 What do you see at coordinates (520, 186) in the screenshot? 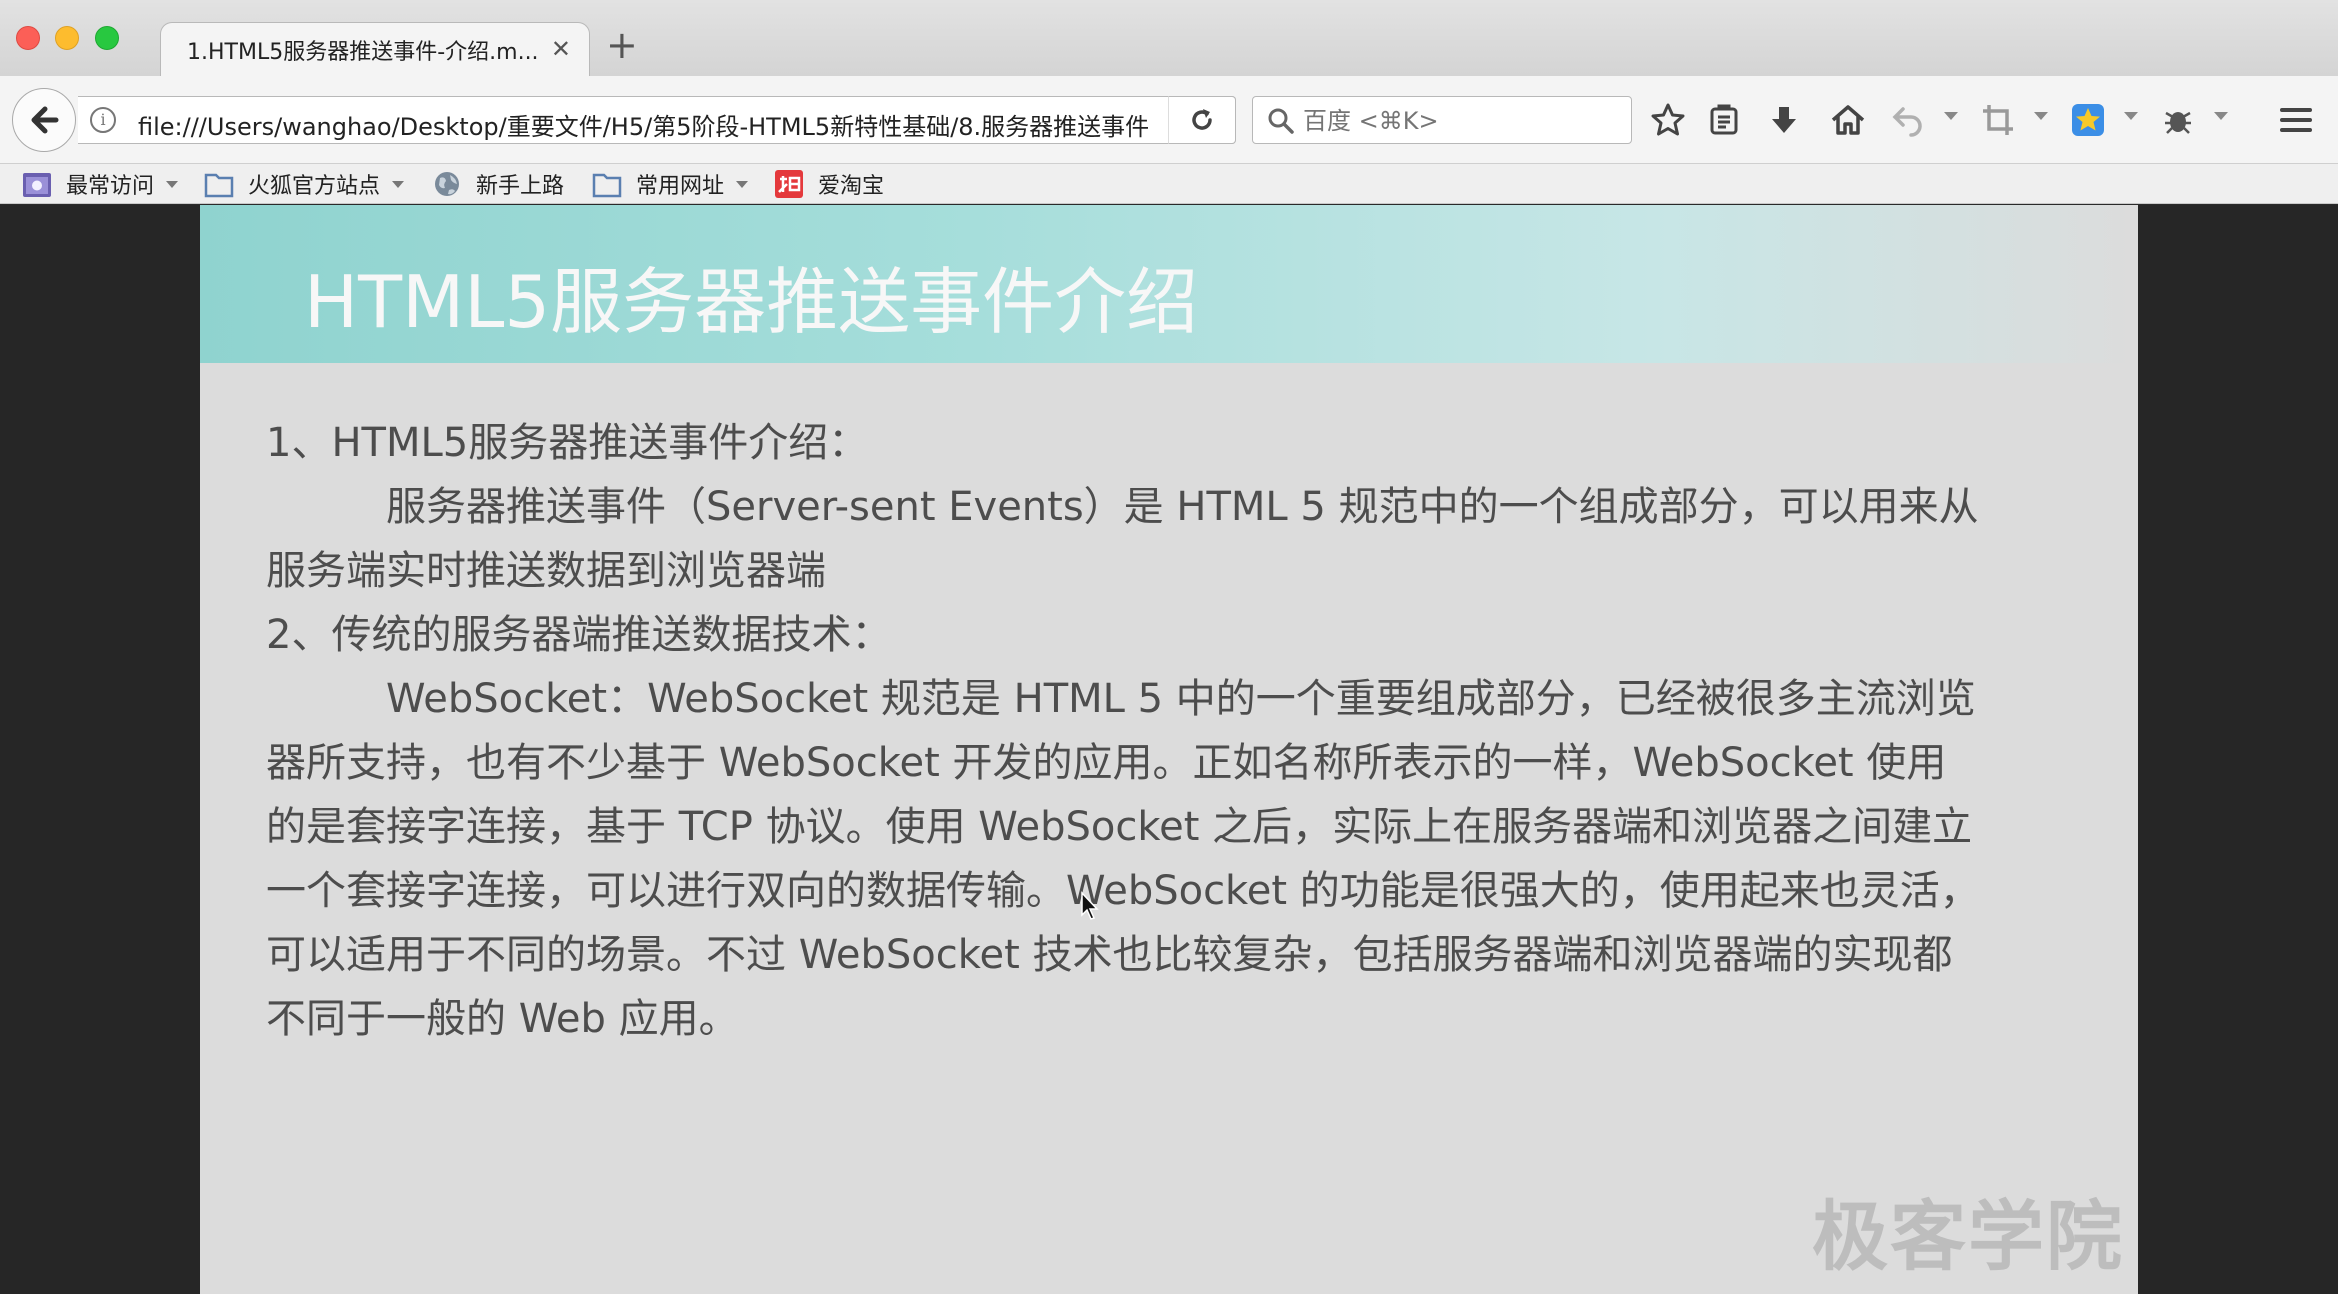
I see `bookmark-label: 新手上路` at bounding box center [520, 186].